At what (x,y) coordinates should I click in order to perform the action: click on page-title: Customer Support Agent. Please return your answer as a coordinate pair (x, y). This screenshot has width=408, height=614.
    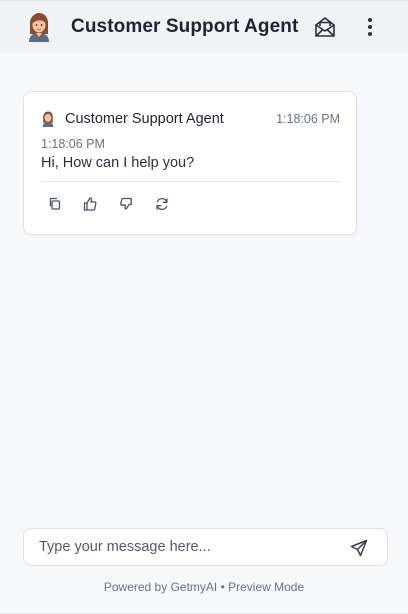
    Looking at the image, I should click on (185, 26).